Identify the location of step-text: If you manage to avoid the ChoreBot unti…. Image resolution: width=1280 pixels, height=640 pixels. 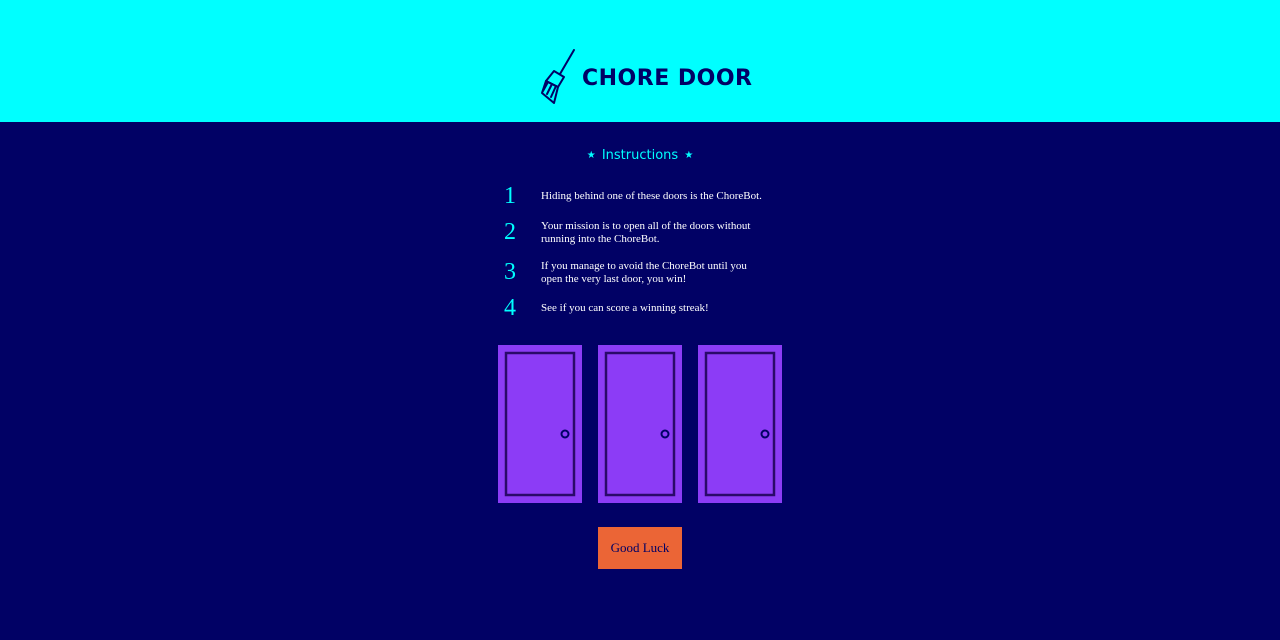
(644, 272).